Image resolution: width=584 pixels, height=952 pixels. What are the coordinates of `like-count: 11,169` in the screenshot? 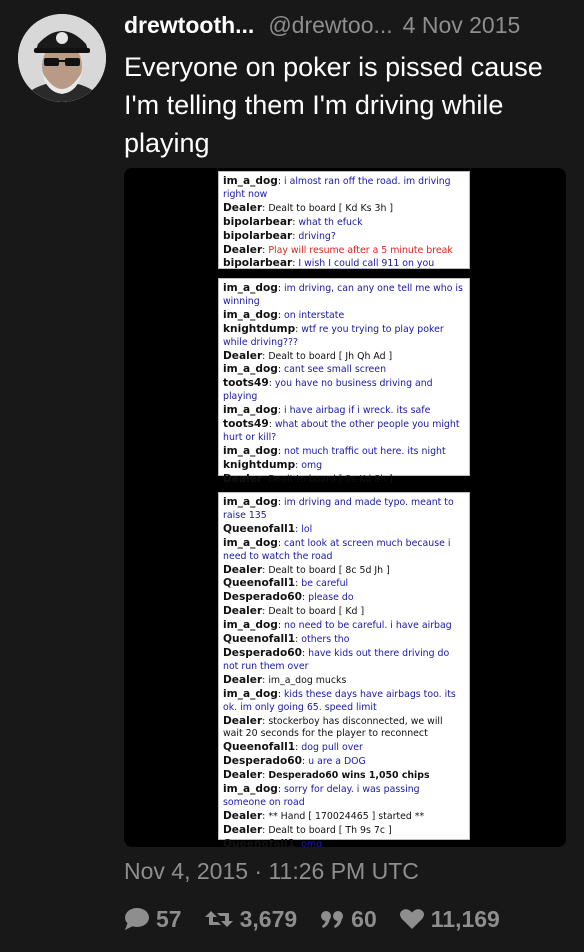 It's located at (465, 918).